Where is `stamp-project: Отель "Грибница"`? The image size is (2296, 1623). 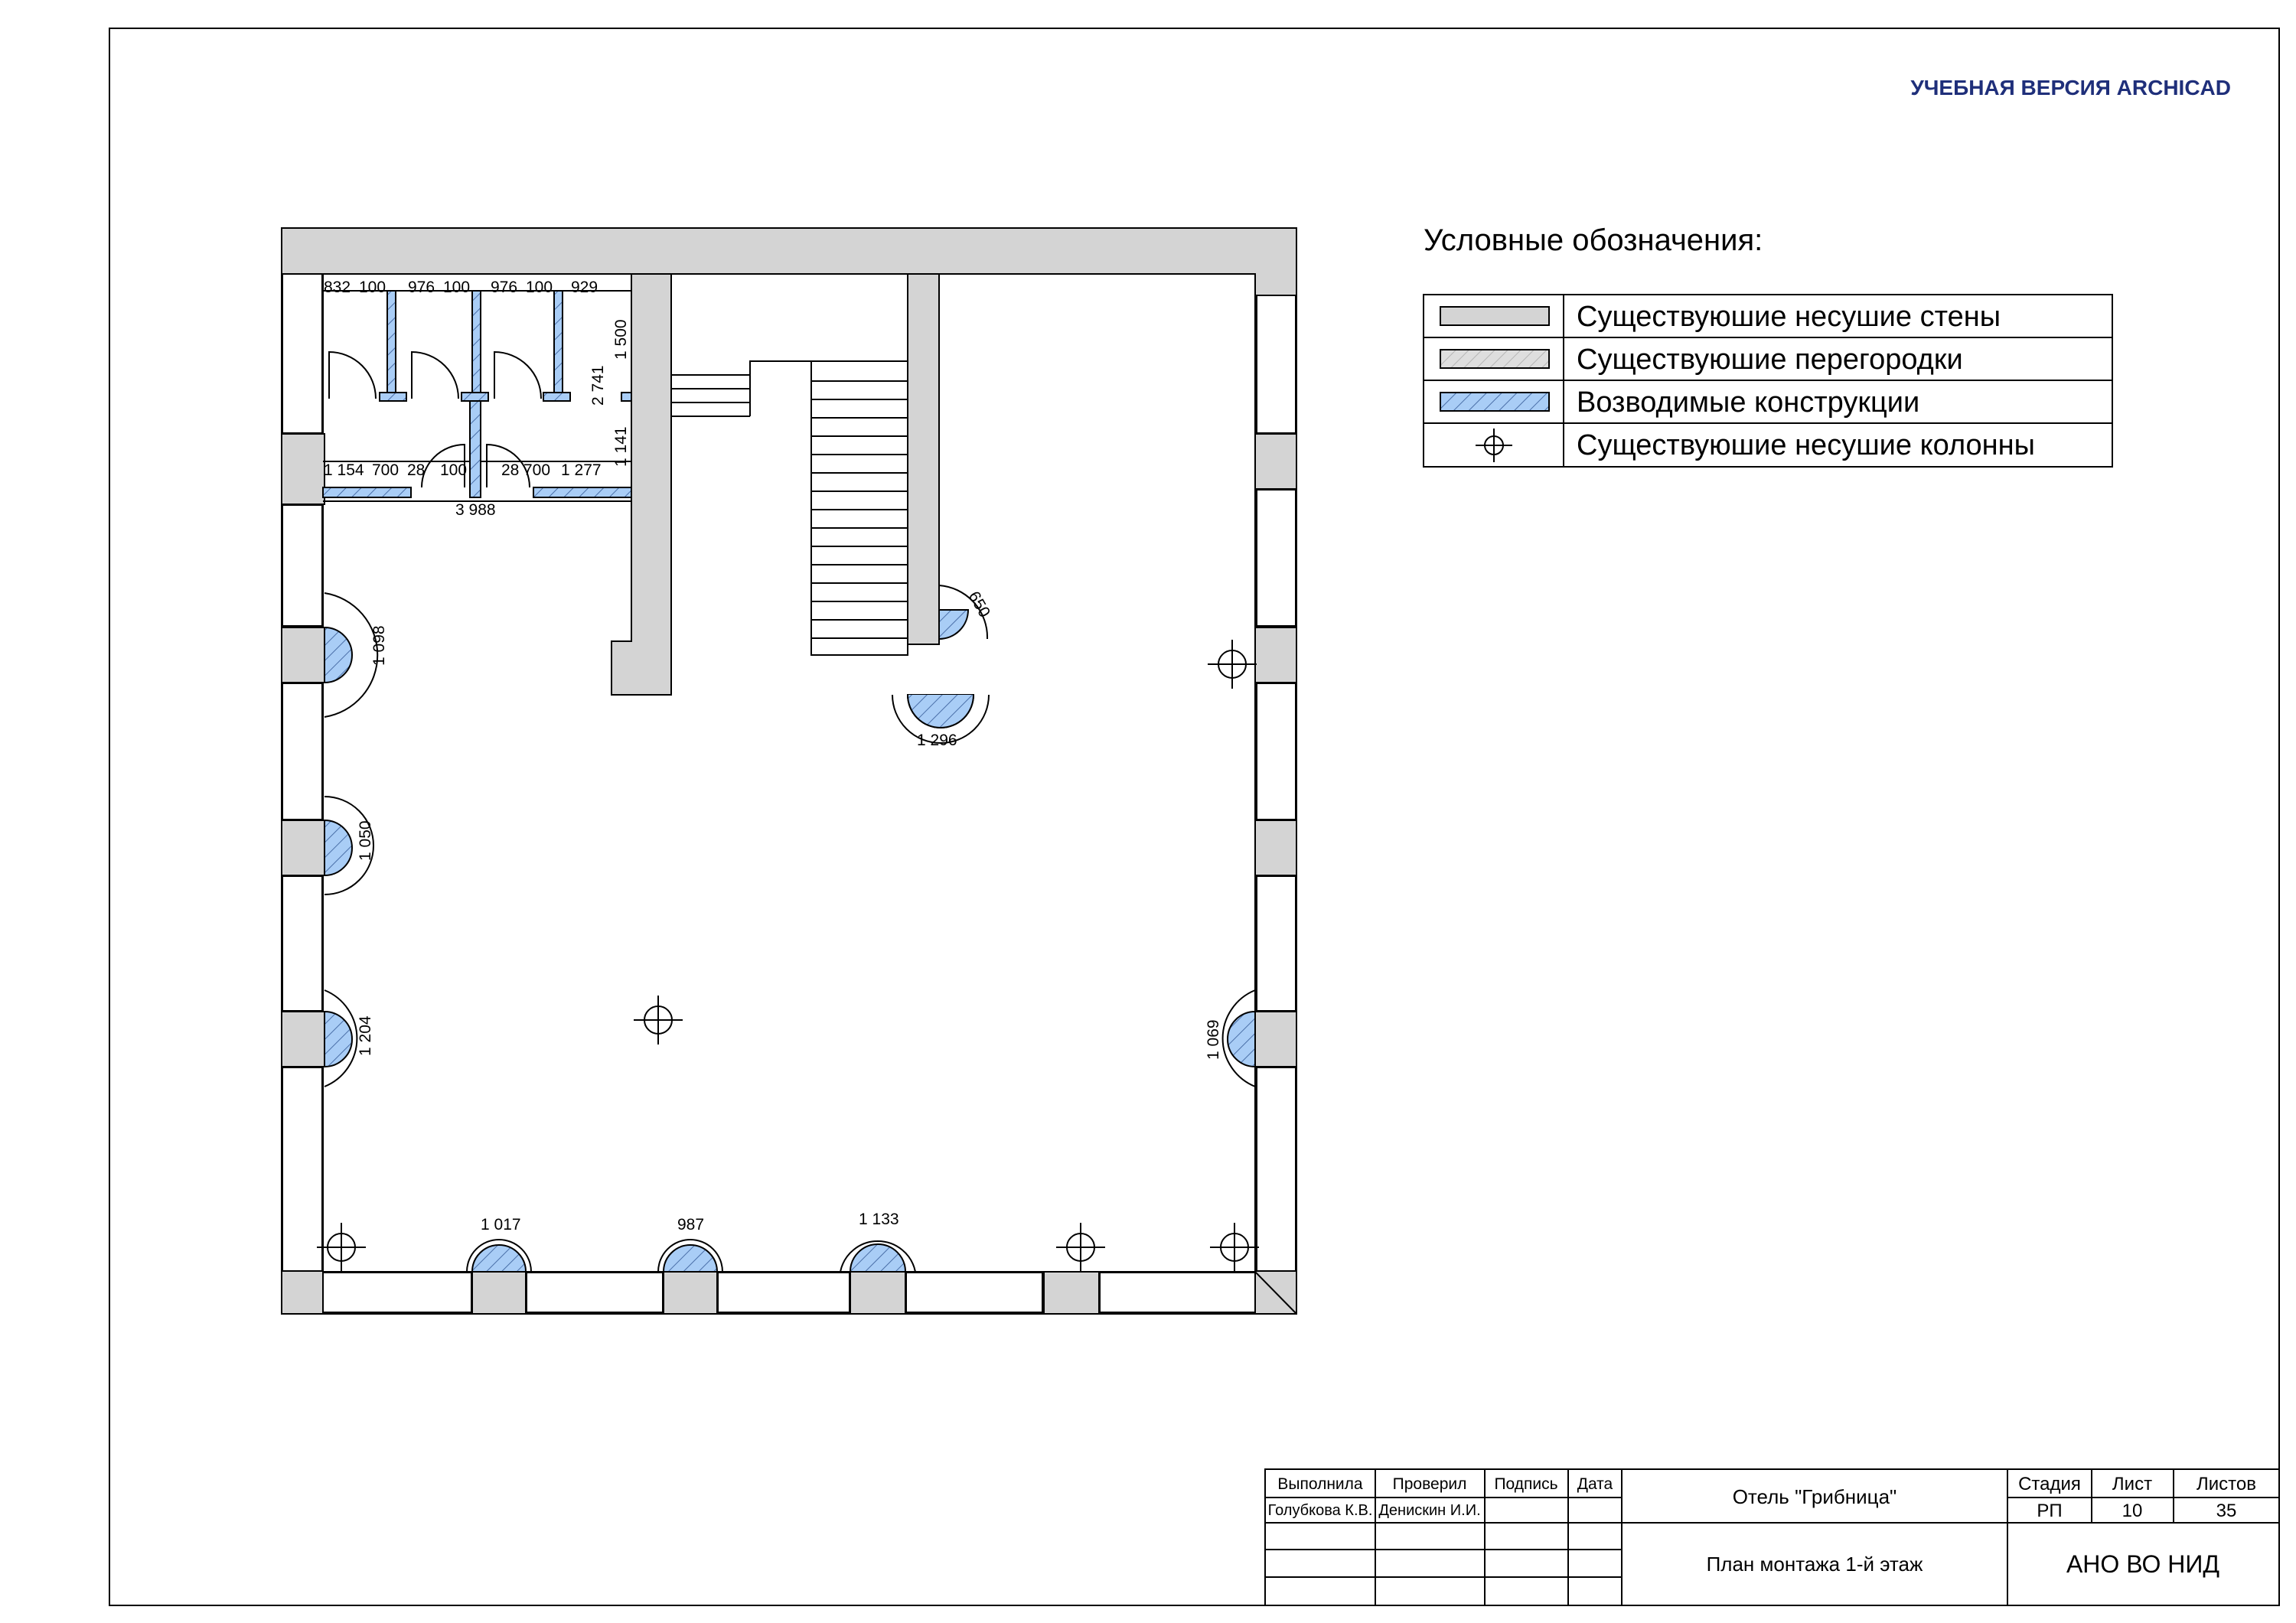
stamp-project: Отель "Грибница" is located at coordinates (1815, 1497).